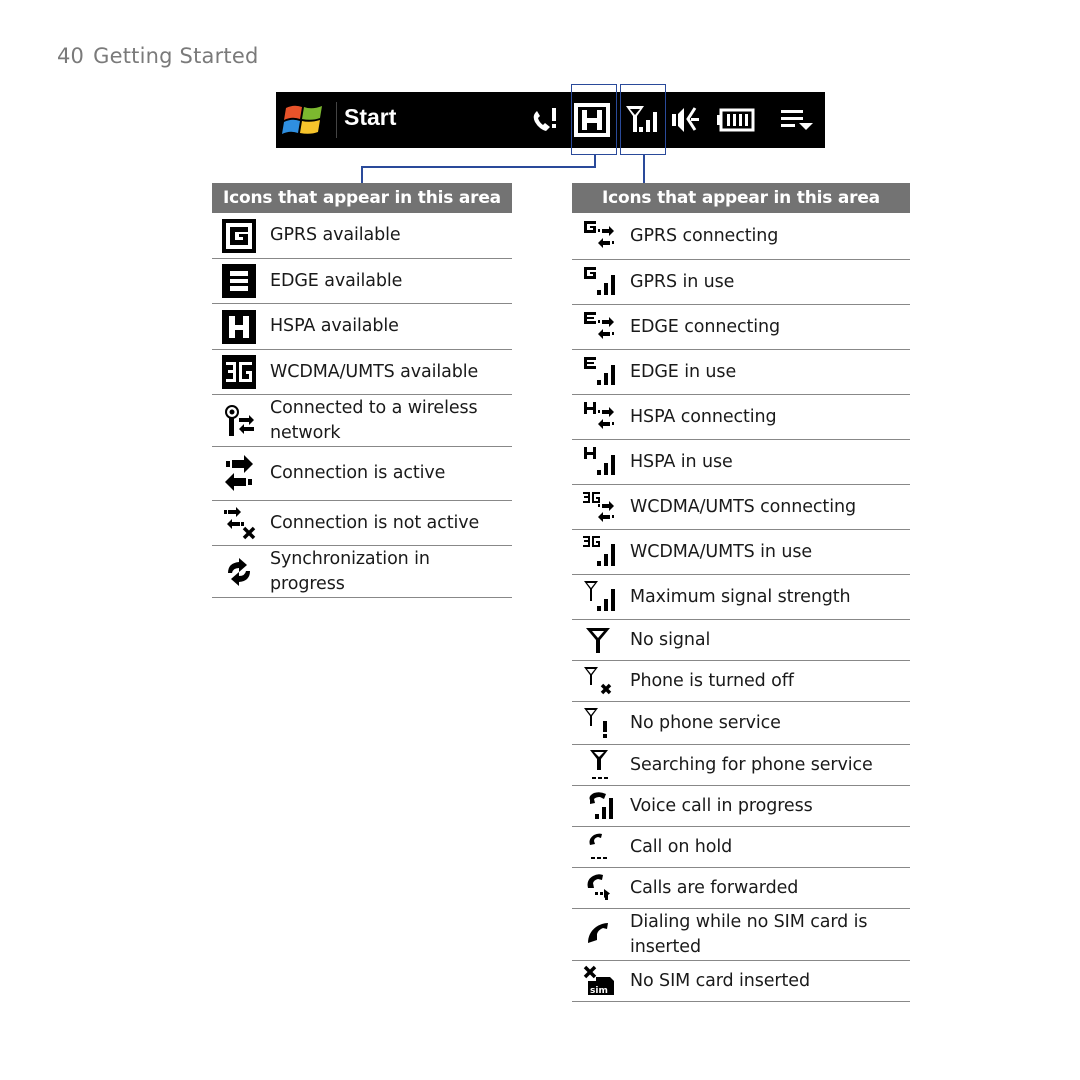 The height and width of the screenshot is (1080, 1080). Describe the element at coordinates (598, 681) in the screenshot. I see `phone-off-icon` at that location.